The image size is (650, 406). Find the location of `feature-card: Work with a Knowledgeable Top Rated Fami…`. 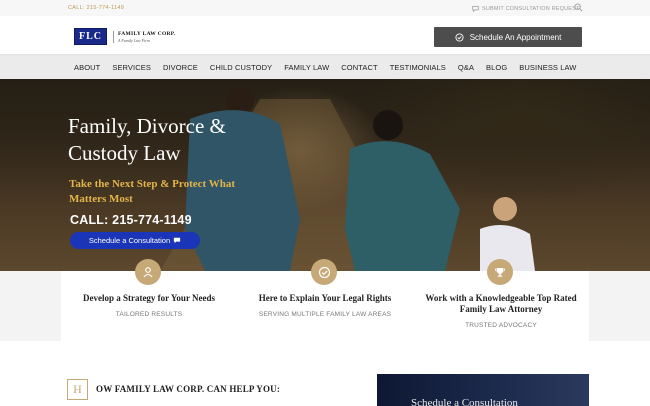

feature-card: Work with a Knowledgeable Top Rated Fami… is located at coordinates (501, 300).